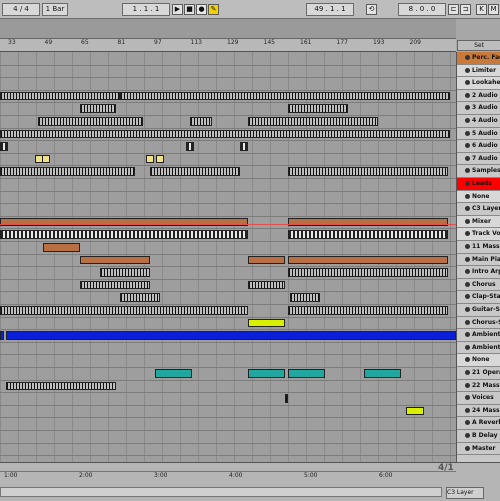 The width and height of the screenshot is (500, 501). I want to click on track-header: Intro Arp, so click(478, 272).